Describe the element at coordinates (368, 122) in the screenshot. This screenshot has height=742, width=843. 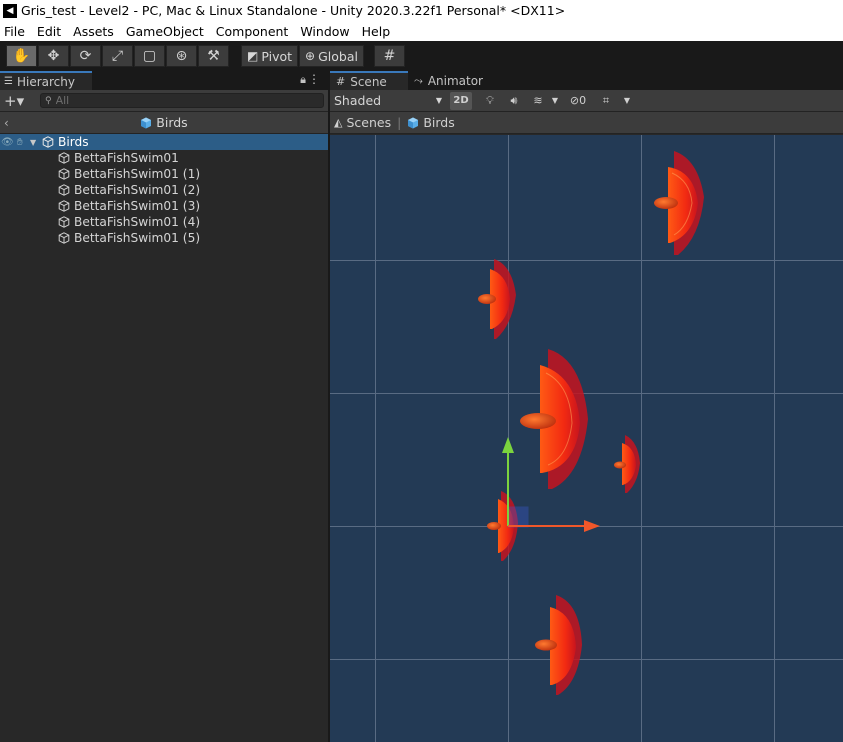
I see `breadcrumb-scenes: Scenes` at that location.